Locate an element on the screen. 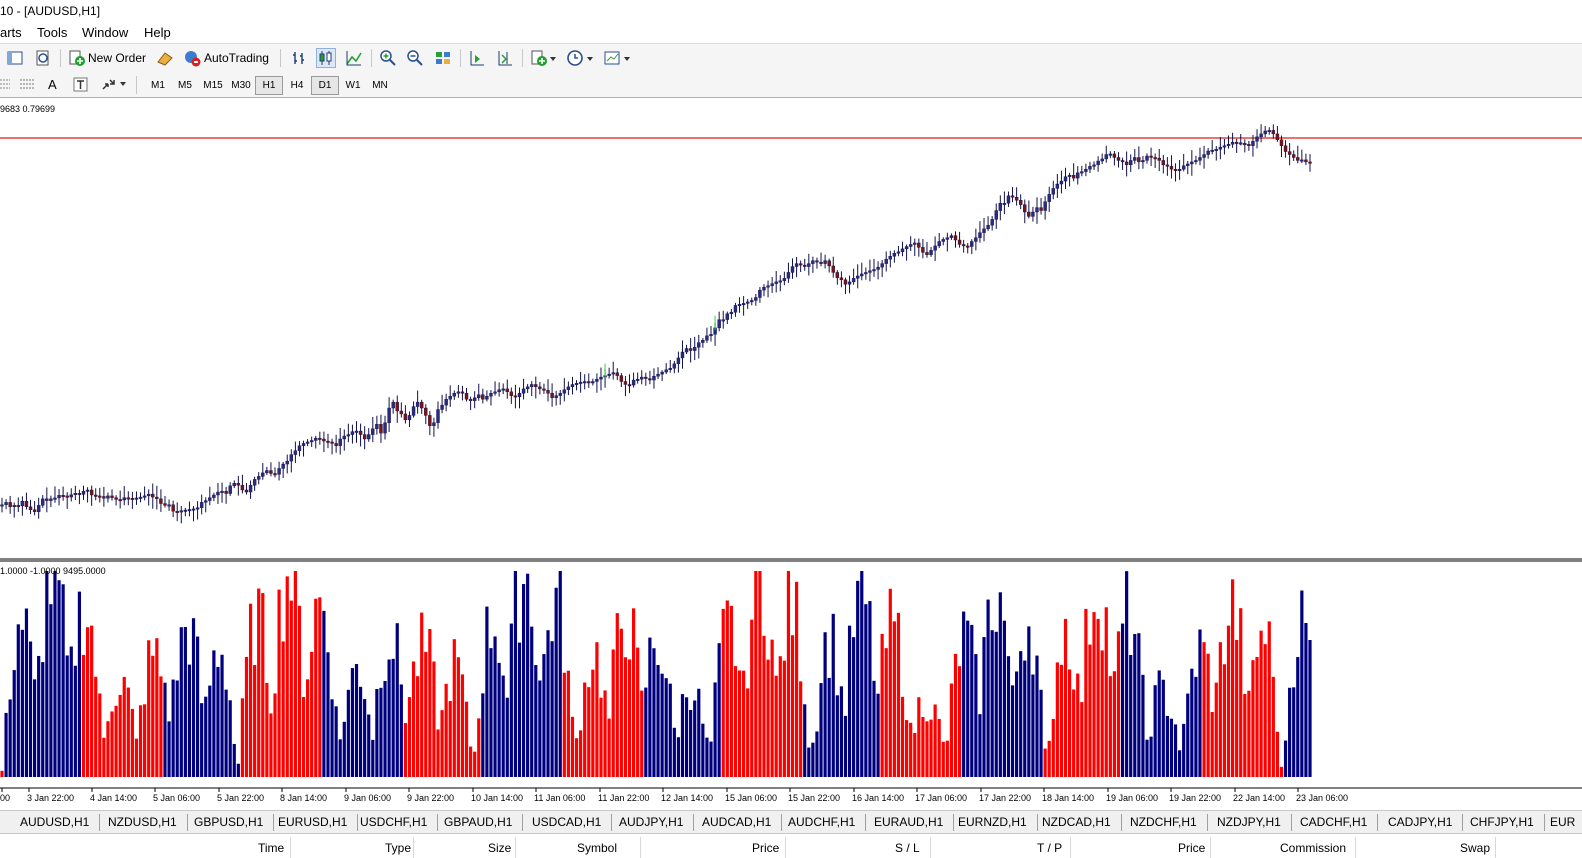 Image resolution: width=1582 pixels, height=858 pixels. arrows-icon is located at coordinates (109, 85).